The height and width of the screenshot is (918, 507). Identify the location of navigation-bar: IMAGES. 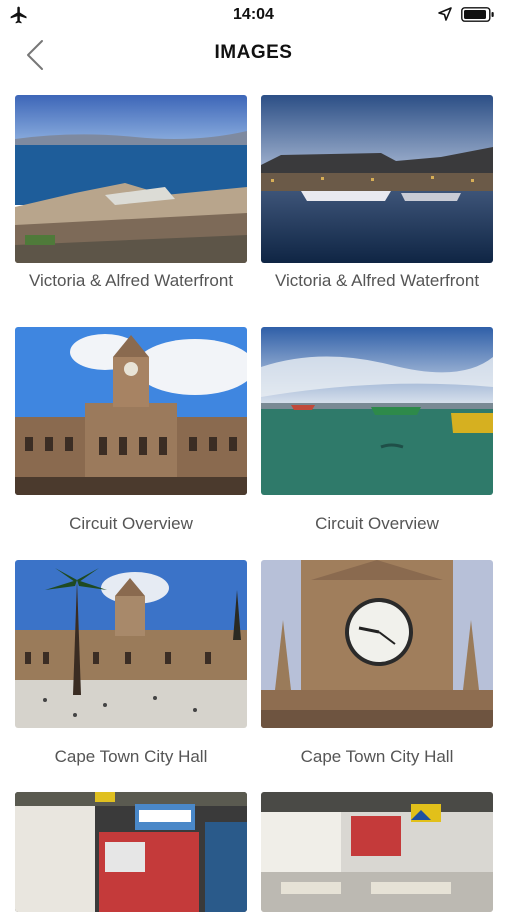
(253, 55).